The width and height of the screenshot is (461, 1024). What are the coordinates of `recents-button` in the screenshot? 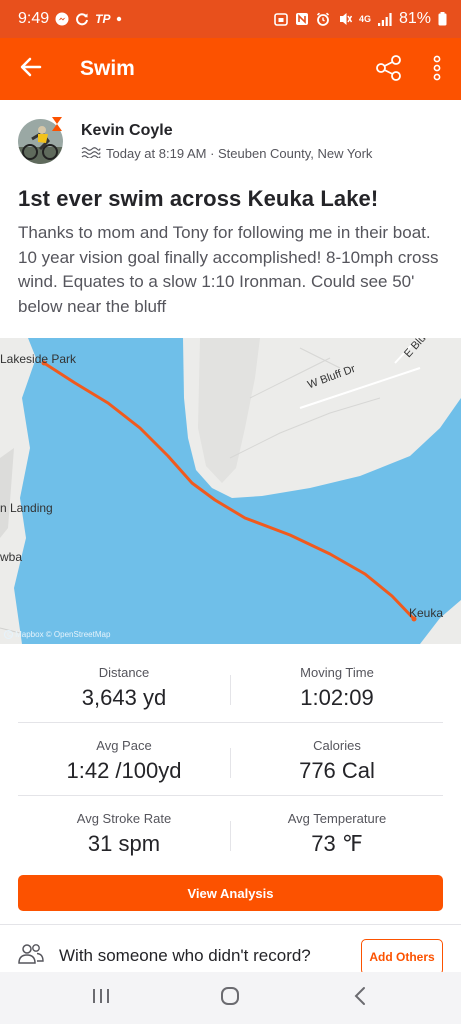 It's located at (101, 998).